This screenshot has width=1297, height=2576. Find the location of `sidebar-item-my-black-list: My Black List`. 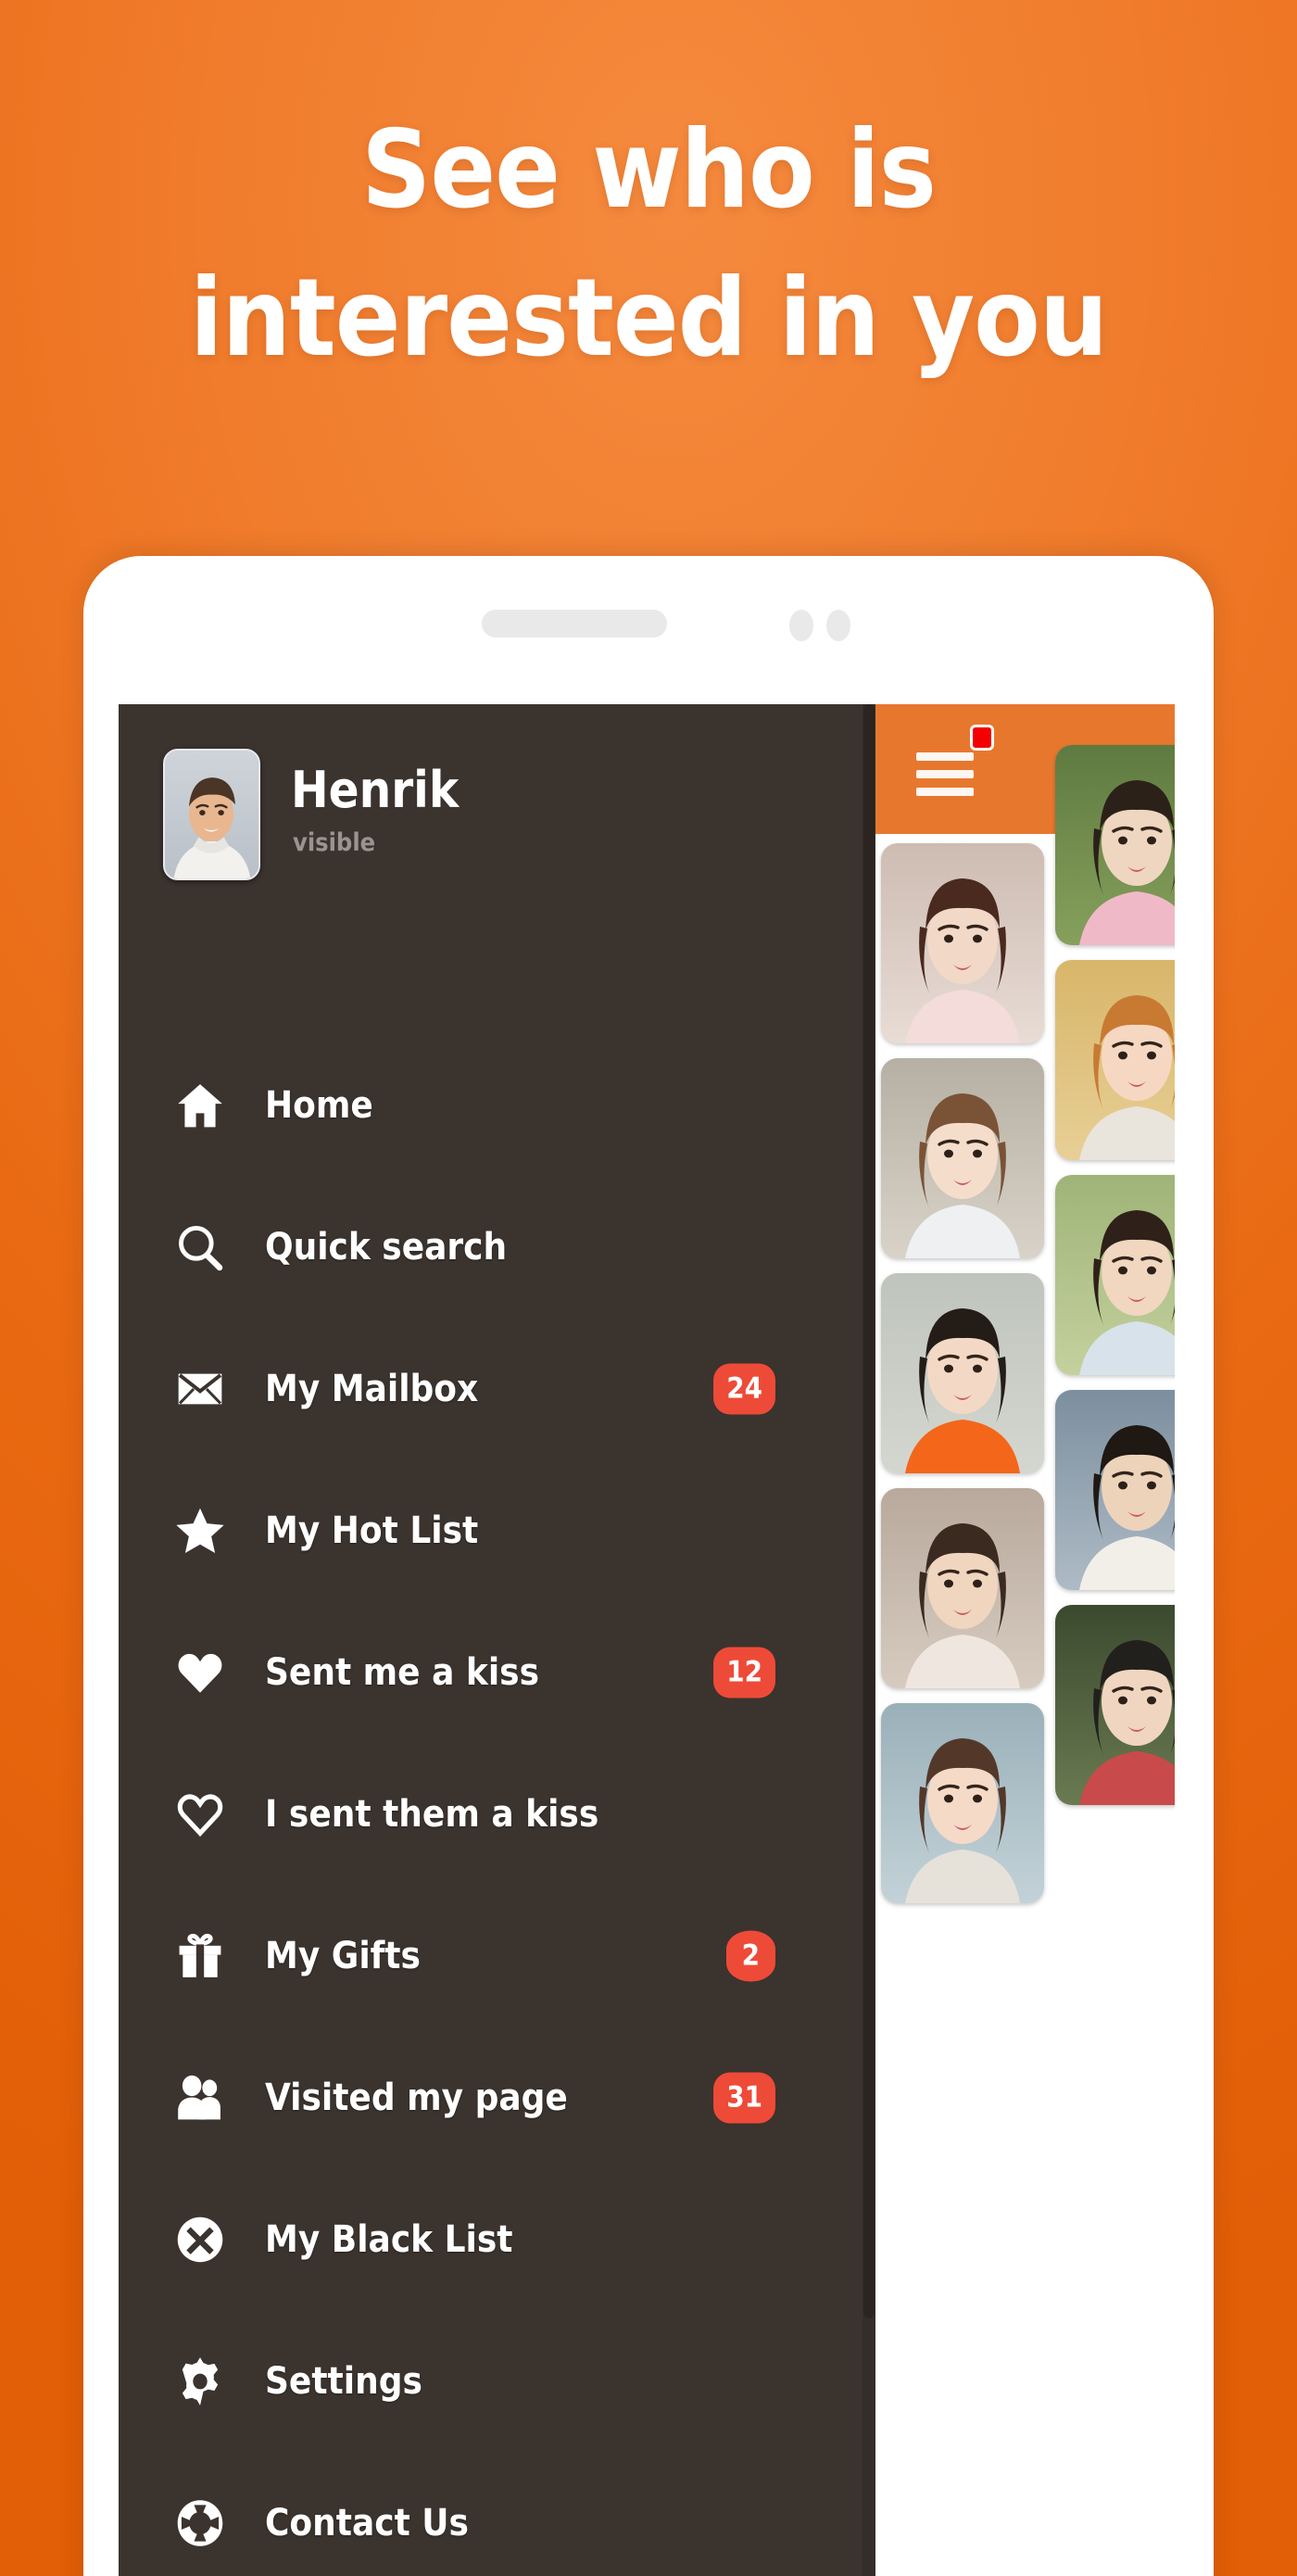

sidebar-item-my-black-list: My Black List is located at coordinates (497, 2239).